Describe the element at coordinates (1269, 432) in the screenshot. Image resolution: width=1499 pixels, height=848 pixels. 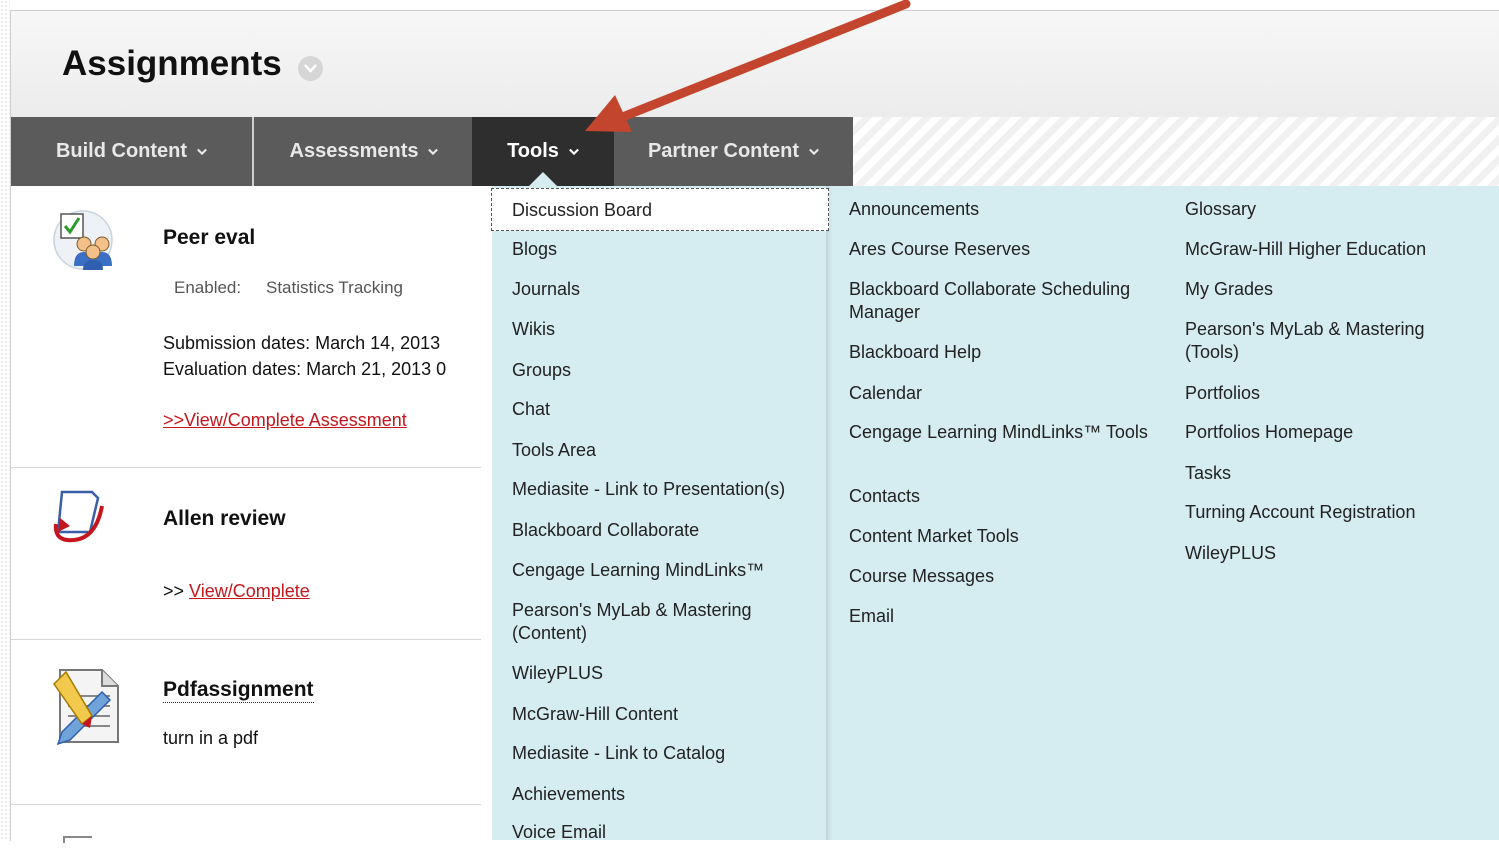
I see `menu-item-portfolios-homepage: Portfolios Homepage` at that location.